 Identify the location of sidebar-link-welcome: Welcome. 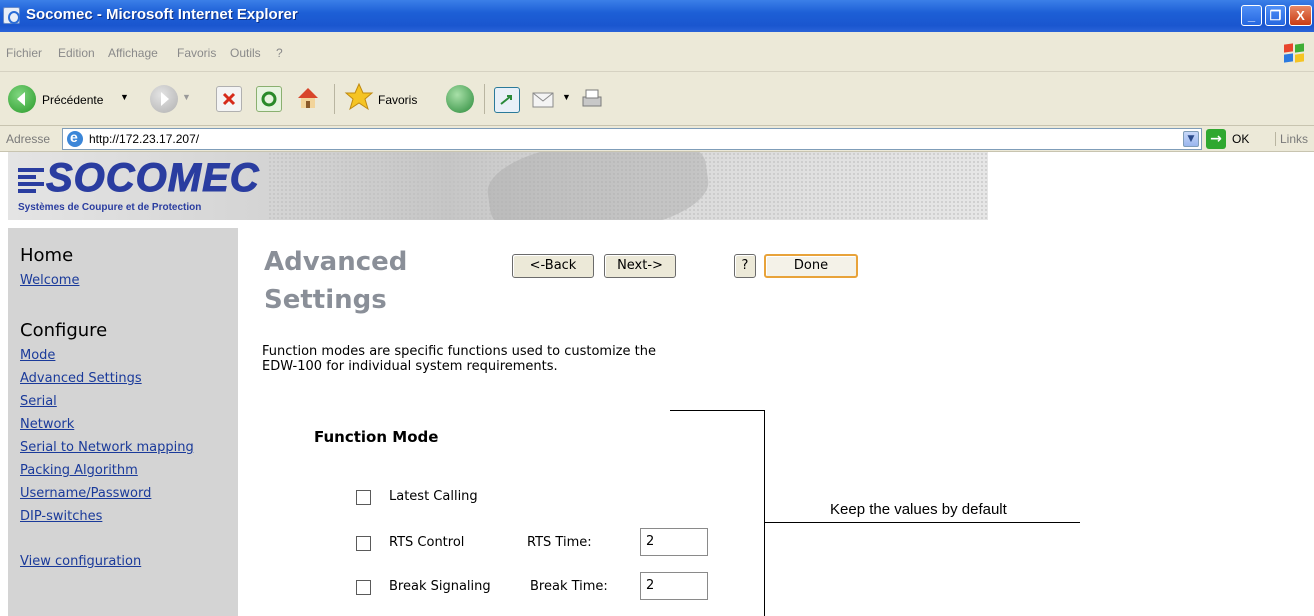
(49, 280).